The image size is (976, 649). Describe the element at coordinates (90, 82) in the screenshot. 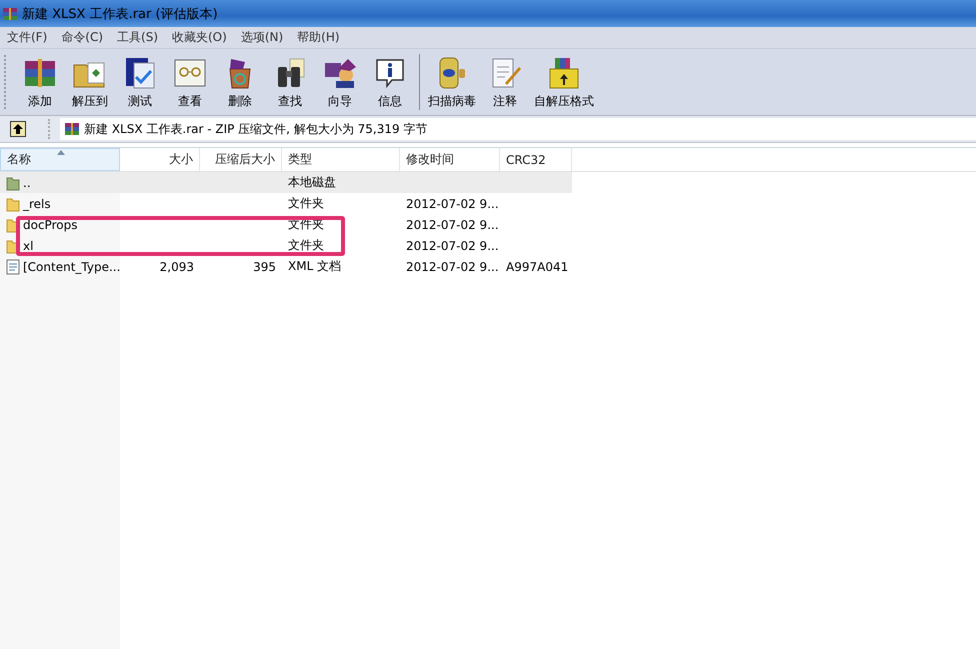

I see `toolbar-button: 解压到` at that location.